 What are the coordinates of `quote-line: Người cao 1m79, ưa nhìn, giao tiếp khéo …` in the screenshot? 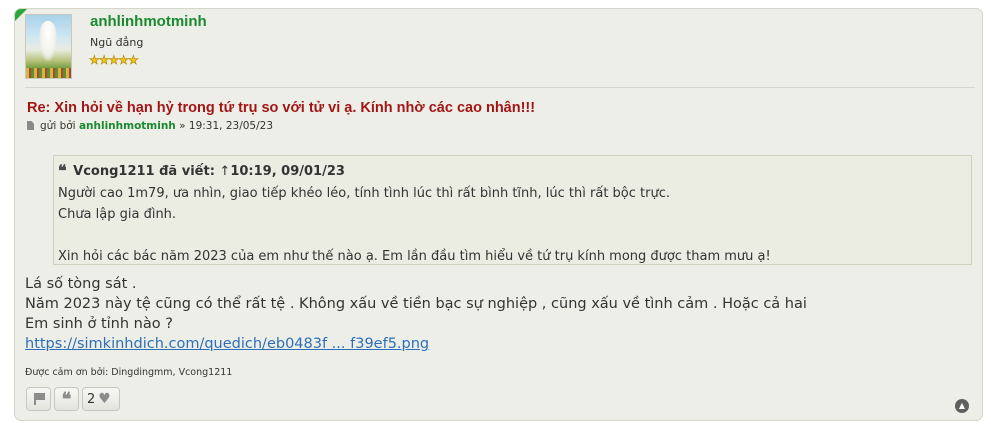 It's located at (364, 193).